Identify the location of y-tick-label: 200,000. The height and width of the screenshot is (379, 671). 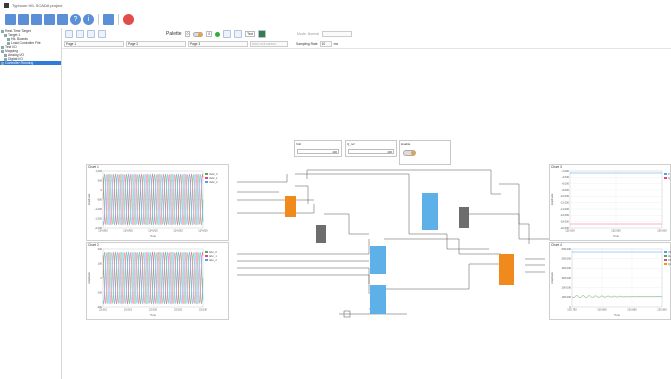
(567, 288).